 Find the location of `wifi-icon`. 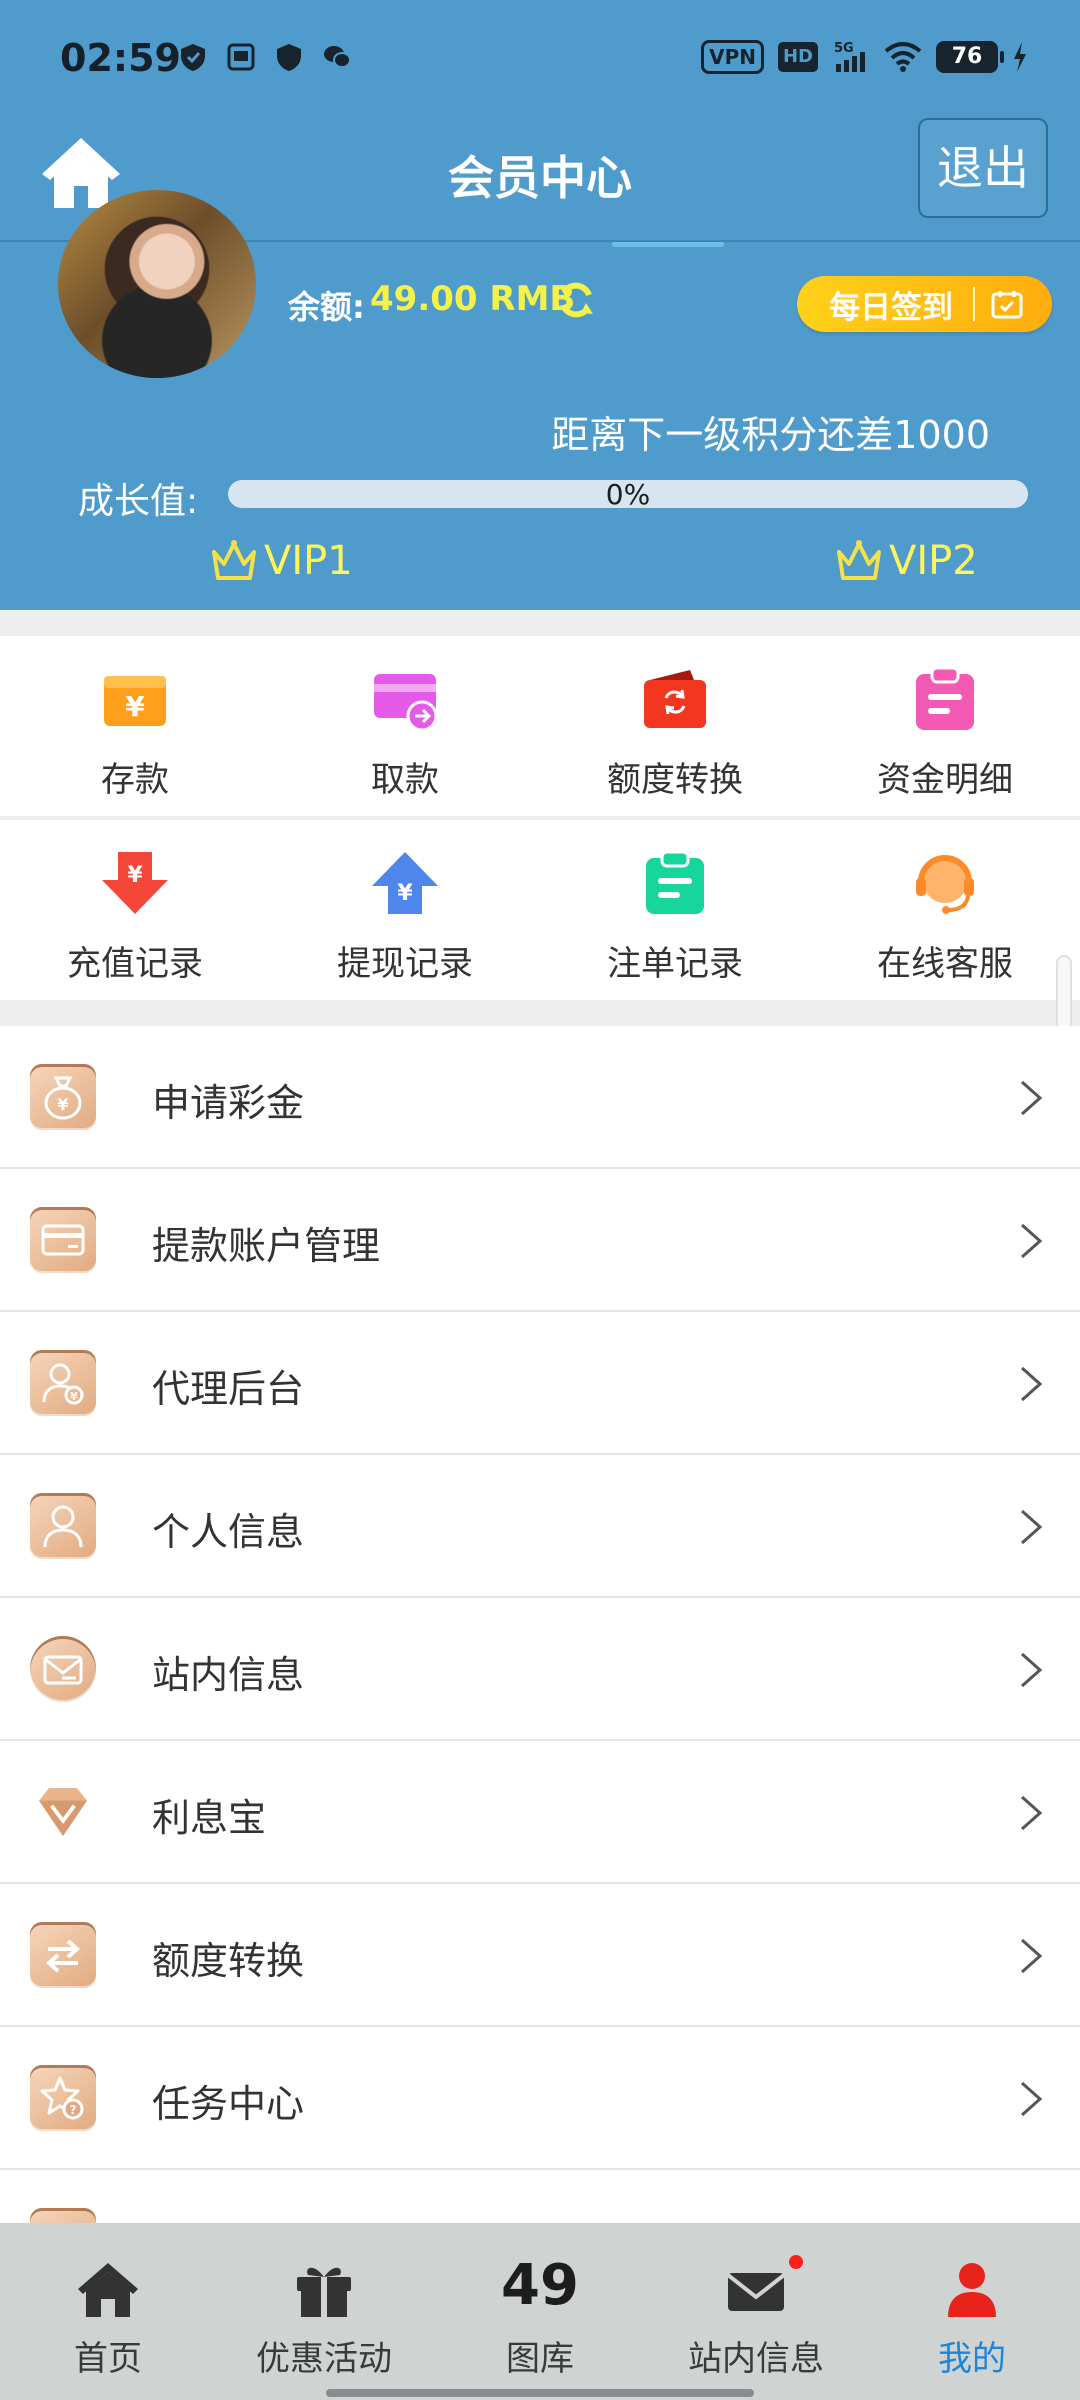

wifi-icon is located at coordinates (903, 57).